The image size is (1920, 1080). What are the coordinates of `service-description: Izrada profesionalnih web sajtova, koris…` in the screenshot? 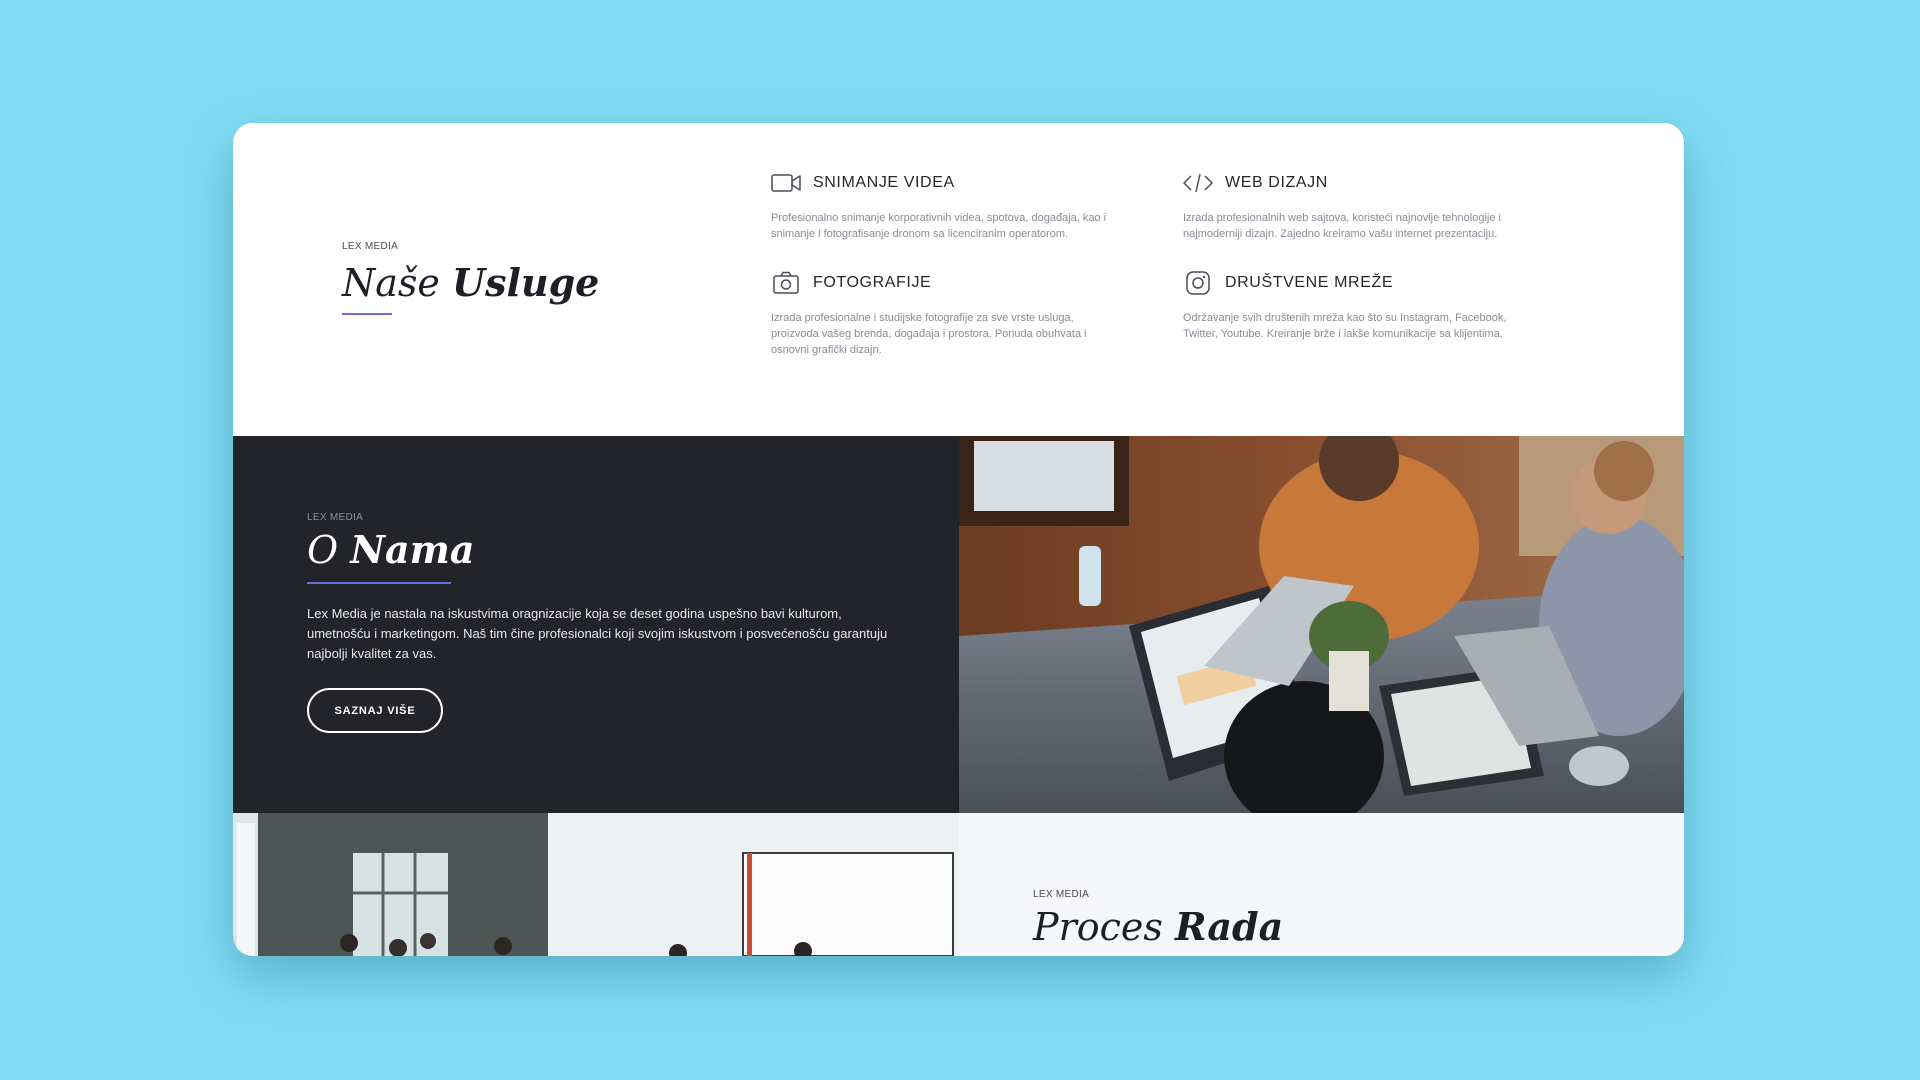 It's located at (1342, 226).